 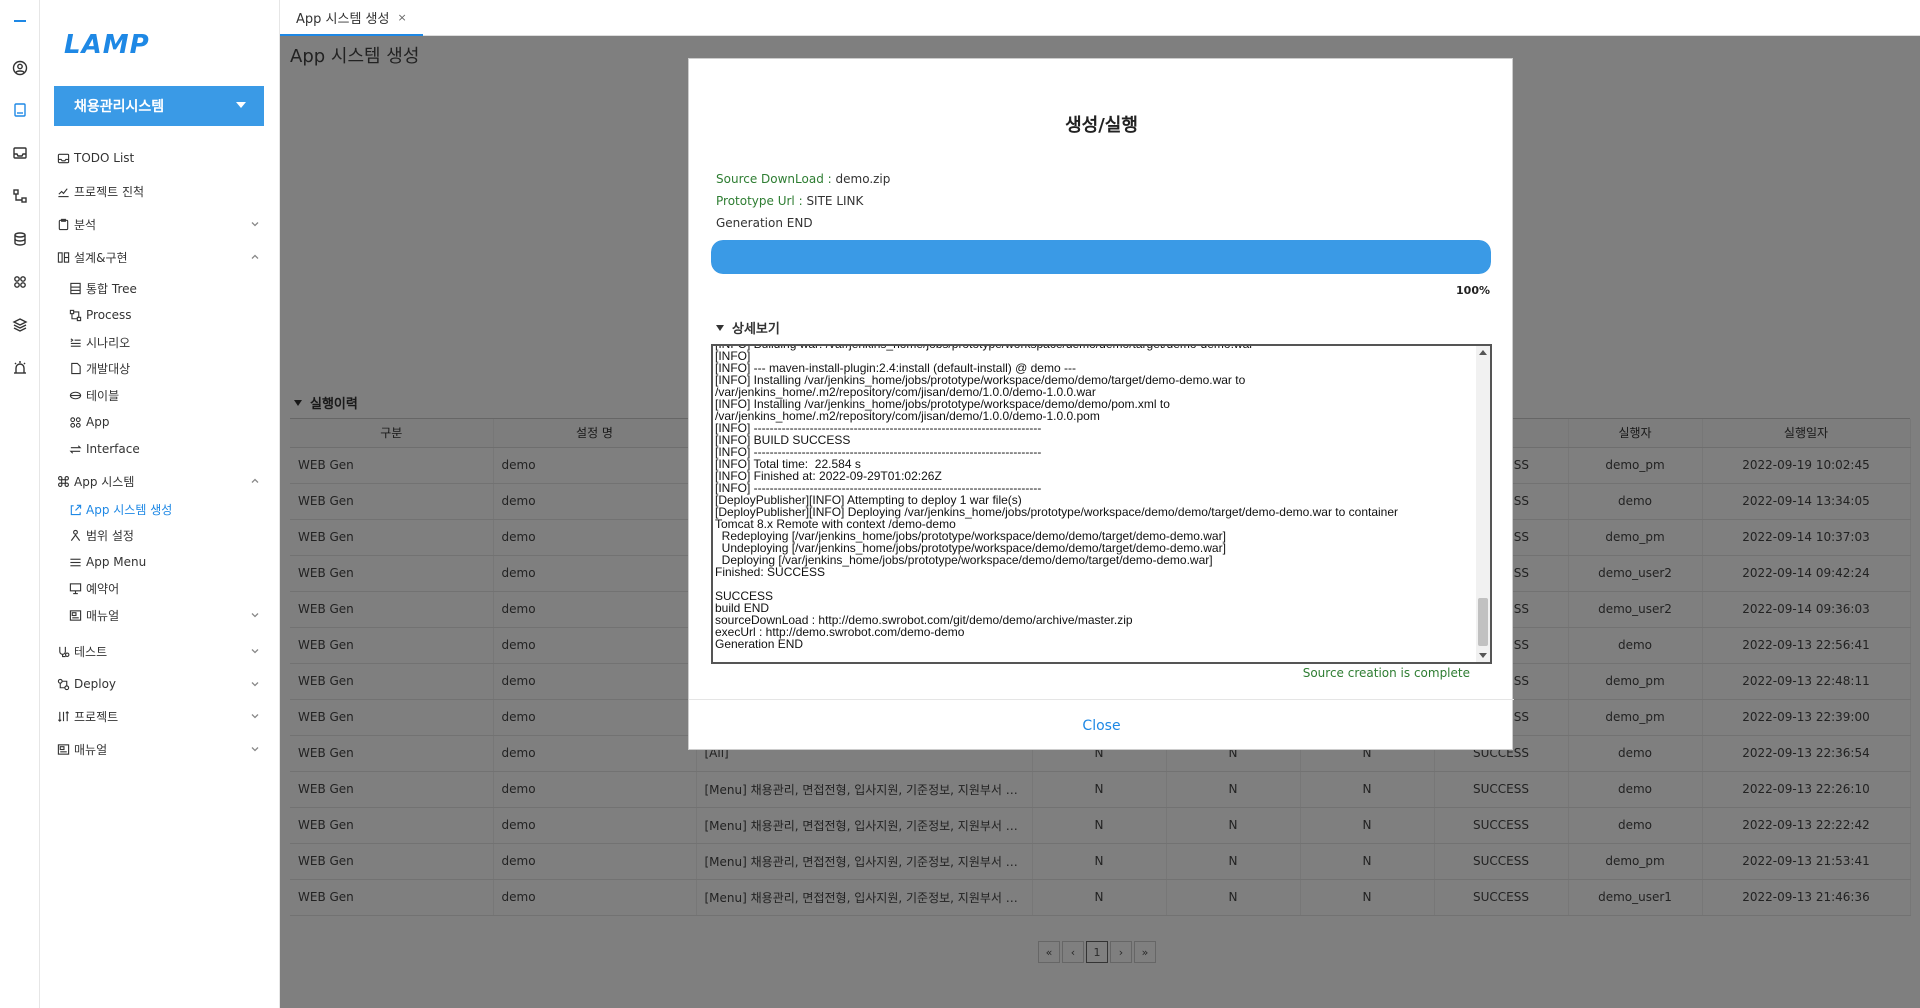 What do you see at coordinates (104, 158) in the screenshot?
I see `sidebar-item-label: TODO List` at bounding box center [104, 158].